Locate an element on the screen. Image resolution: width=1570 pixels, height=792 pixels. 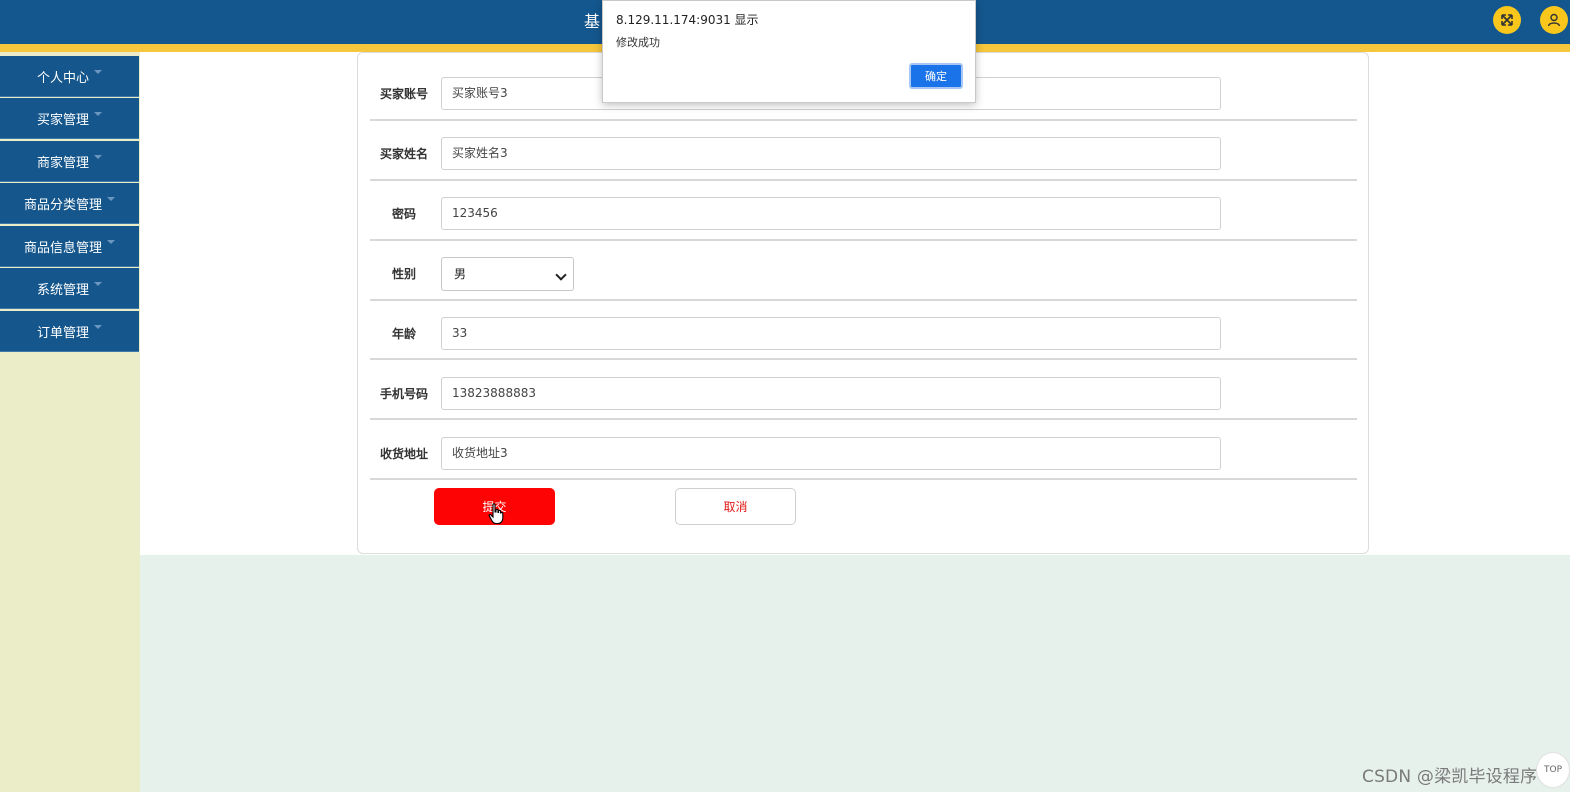
address-label: 收货地址 is located at coordinates (403, 454).